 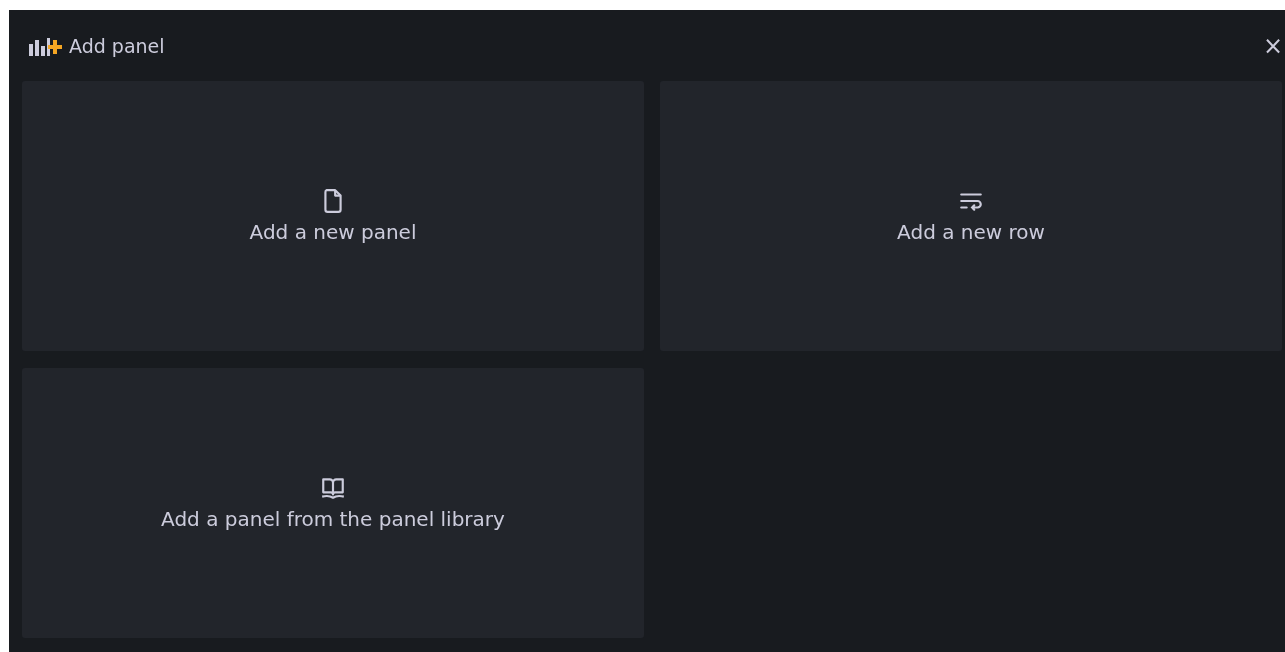 I want to click on bar-chart-plus-icon, so click(x=46, y=45).